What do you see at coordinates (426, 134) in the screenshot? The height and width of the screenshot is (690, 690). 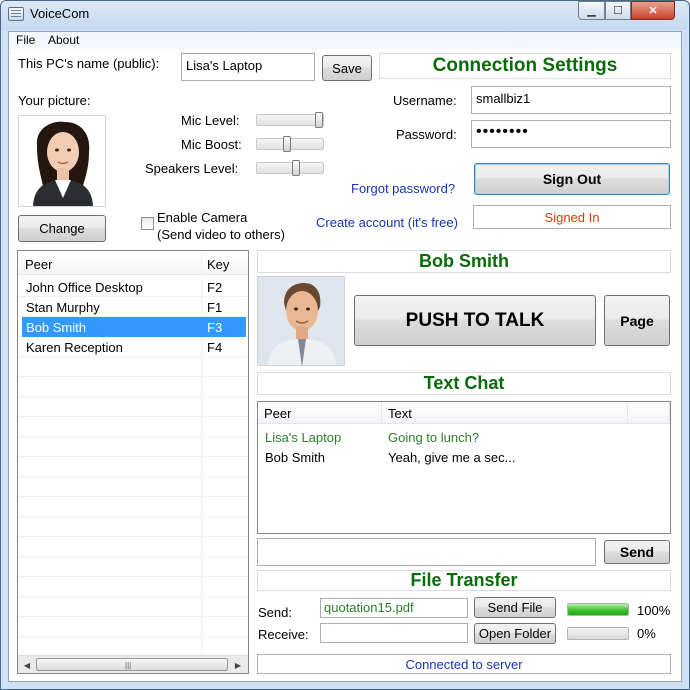 I see `password-label: Password:` at bounding box center [426, 134].